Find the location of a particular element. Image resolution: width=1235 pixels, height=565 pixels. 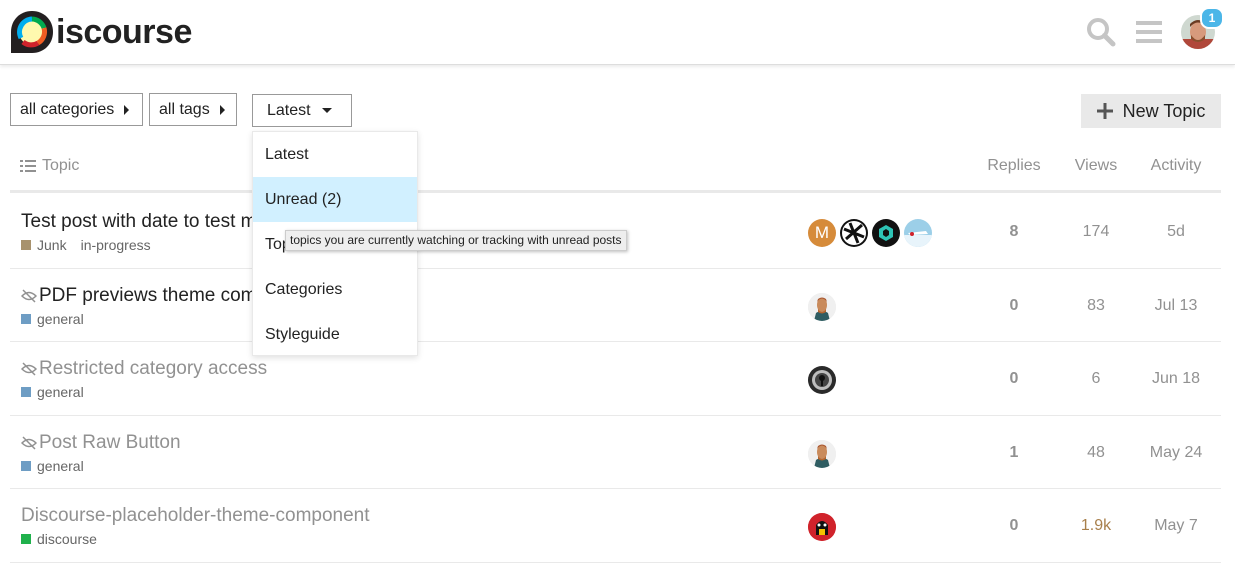

tag-filter-label: all tags is located at coordinates (184, 109).